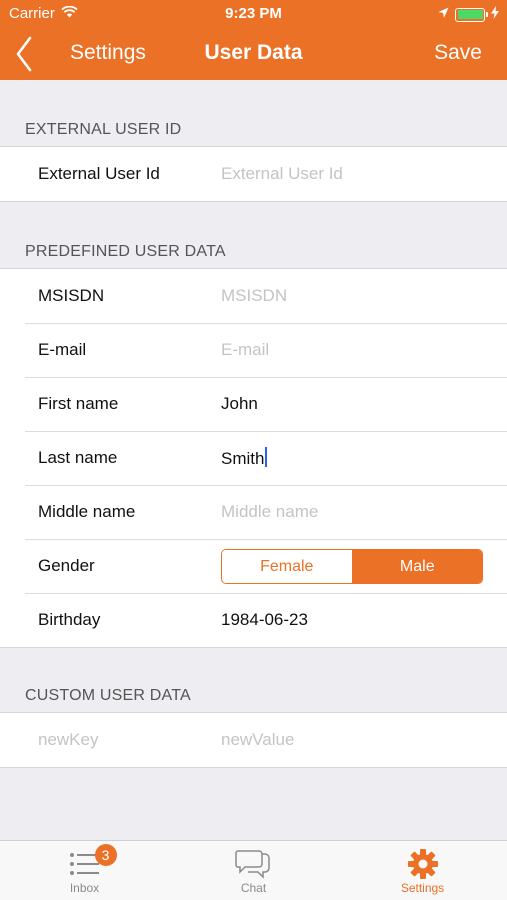  What do you see at coordinates (68, 740) in the screenshot?
I see `new-key-input: newKey` at bounding box center [68, 740].